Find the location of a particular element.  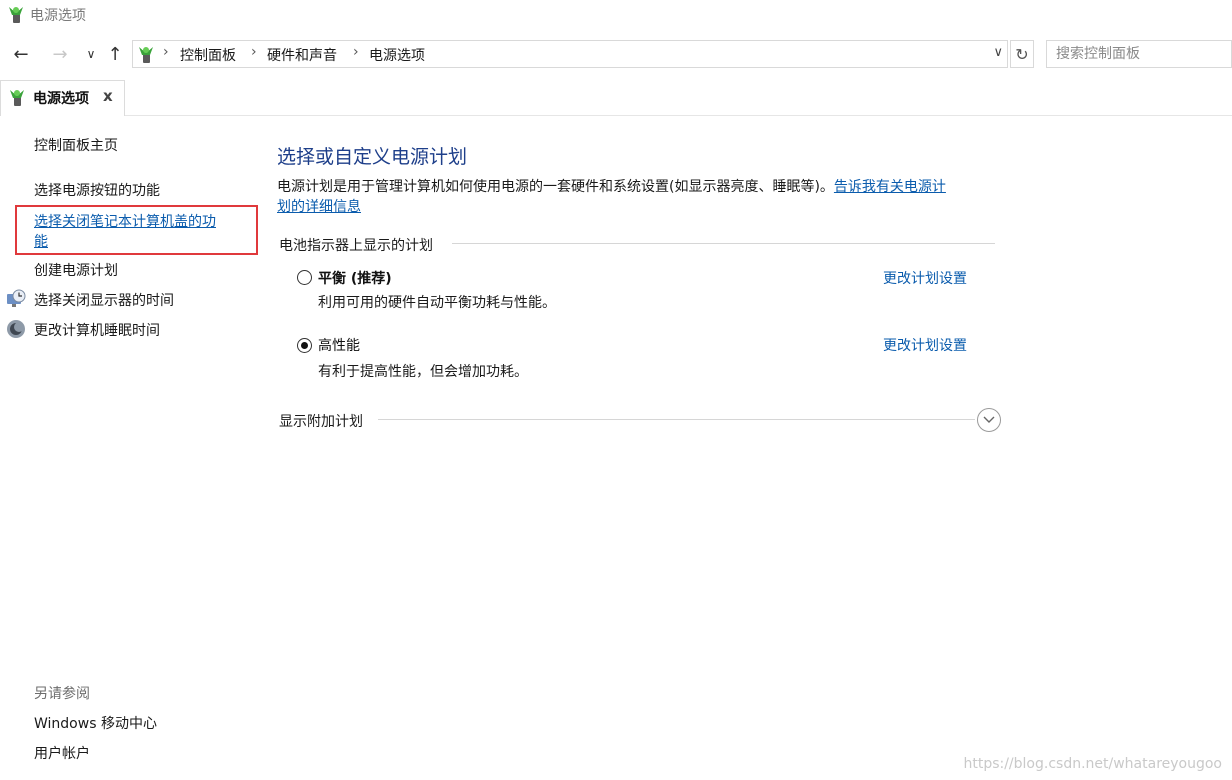

recent-locations-button: ∨ is located at coordinates (91, 54).